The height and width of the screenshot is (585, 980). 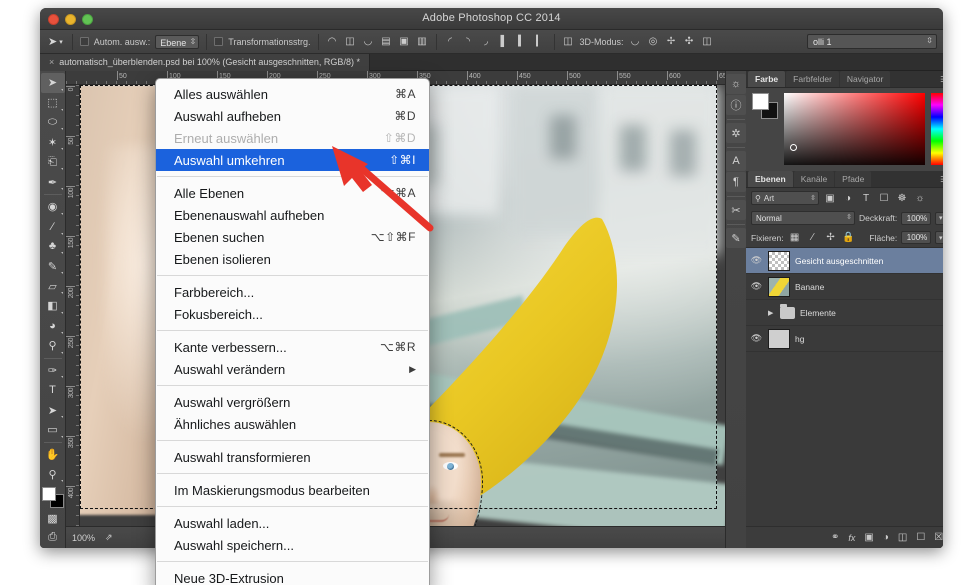 I want to click on panel-menu-icon: ☰, so click(x=941, y=179).